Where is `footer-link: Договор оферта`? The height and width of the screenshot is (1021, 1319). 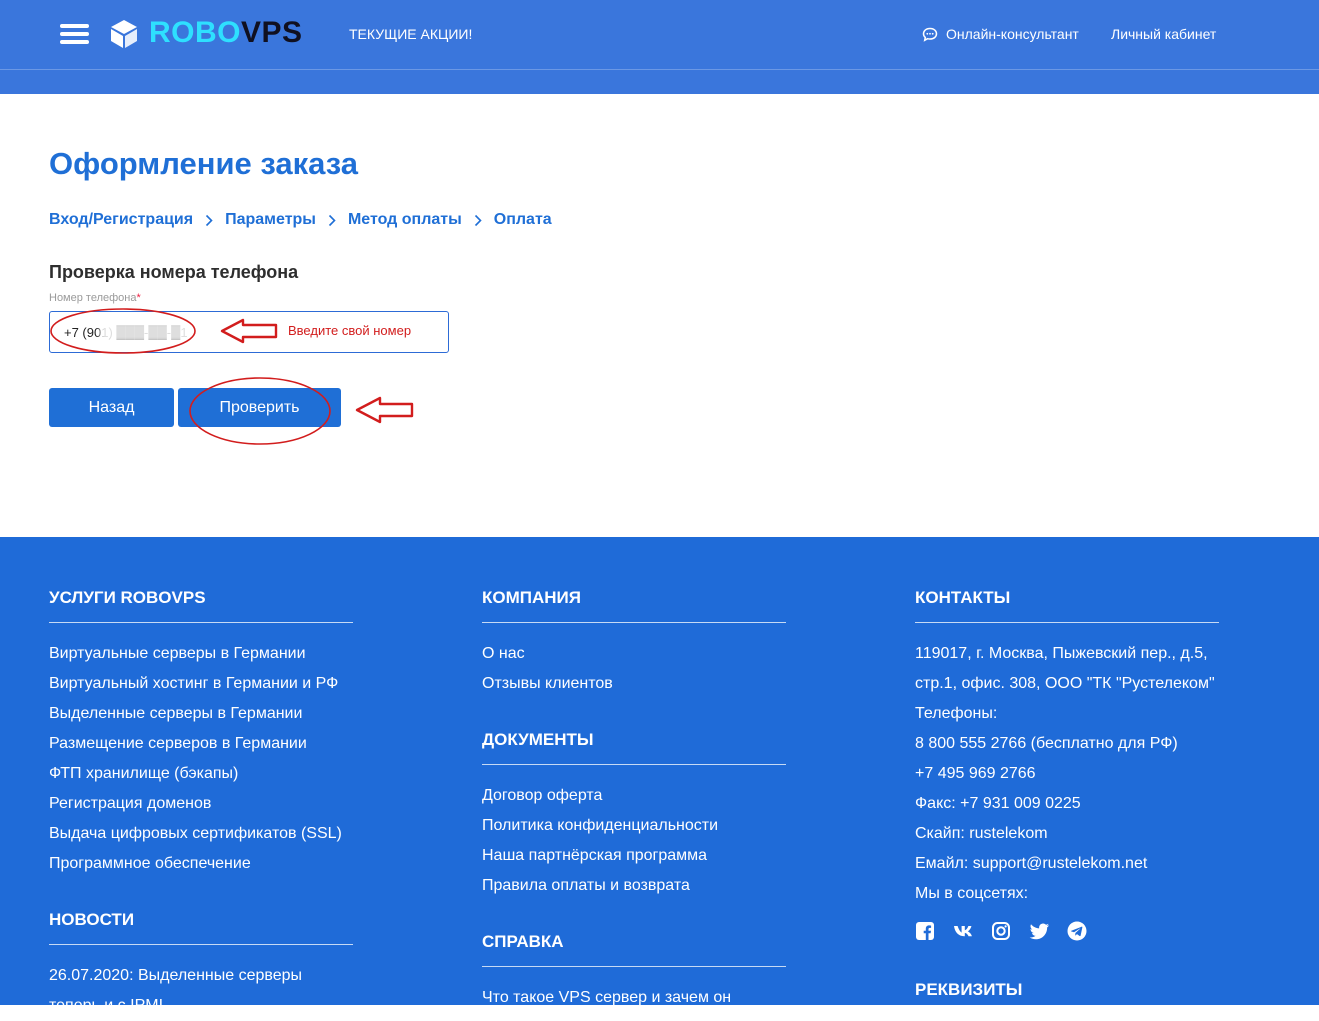 footer-link: Договор оферта is located at coordinates (600, 796).